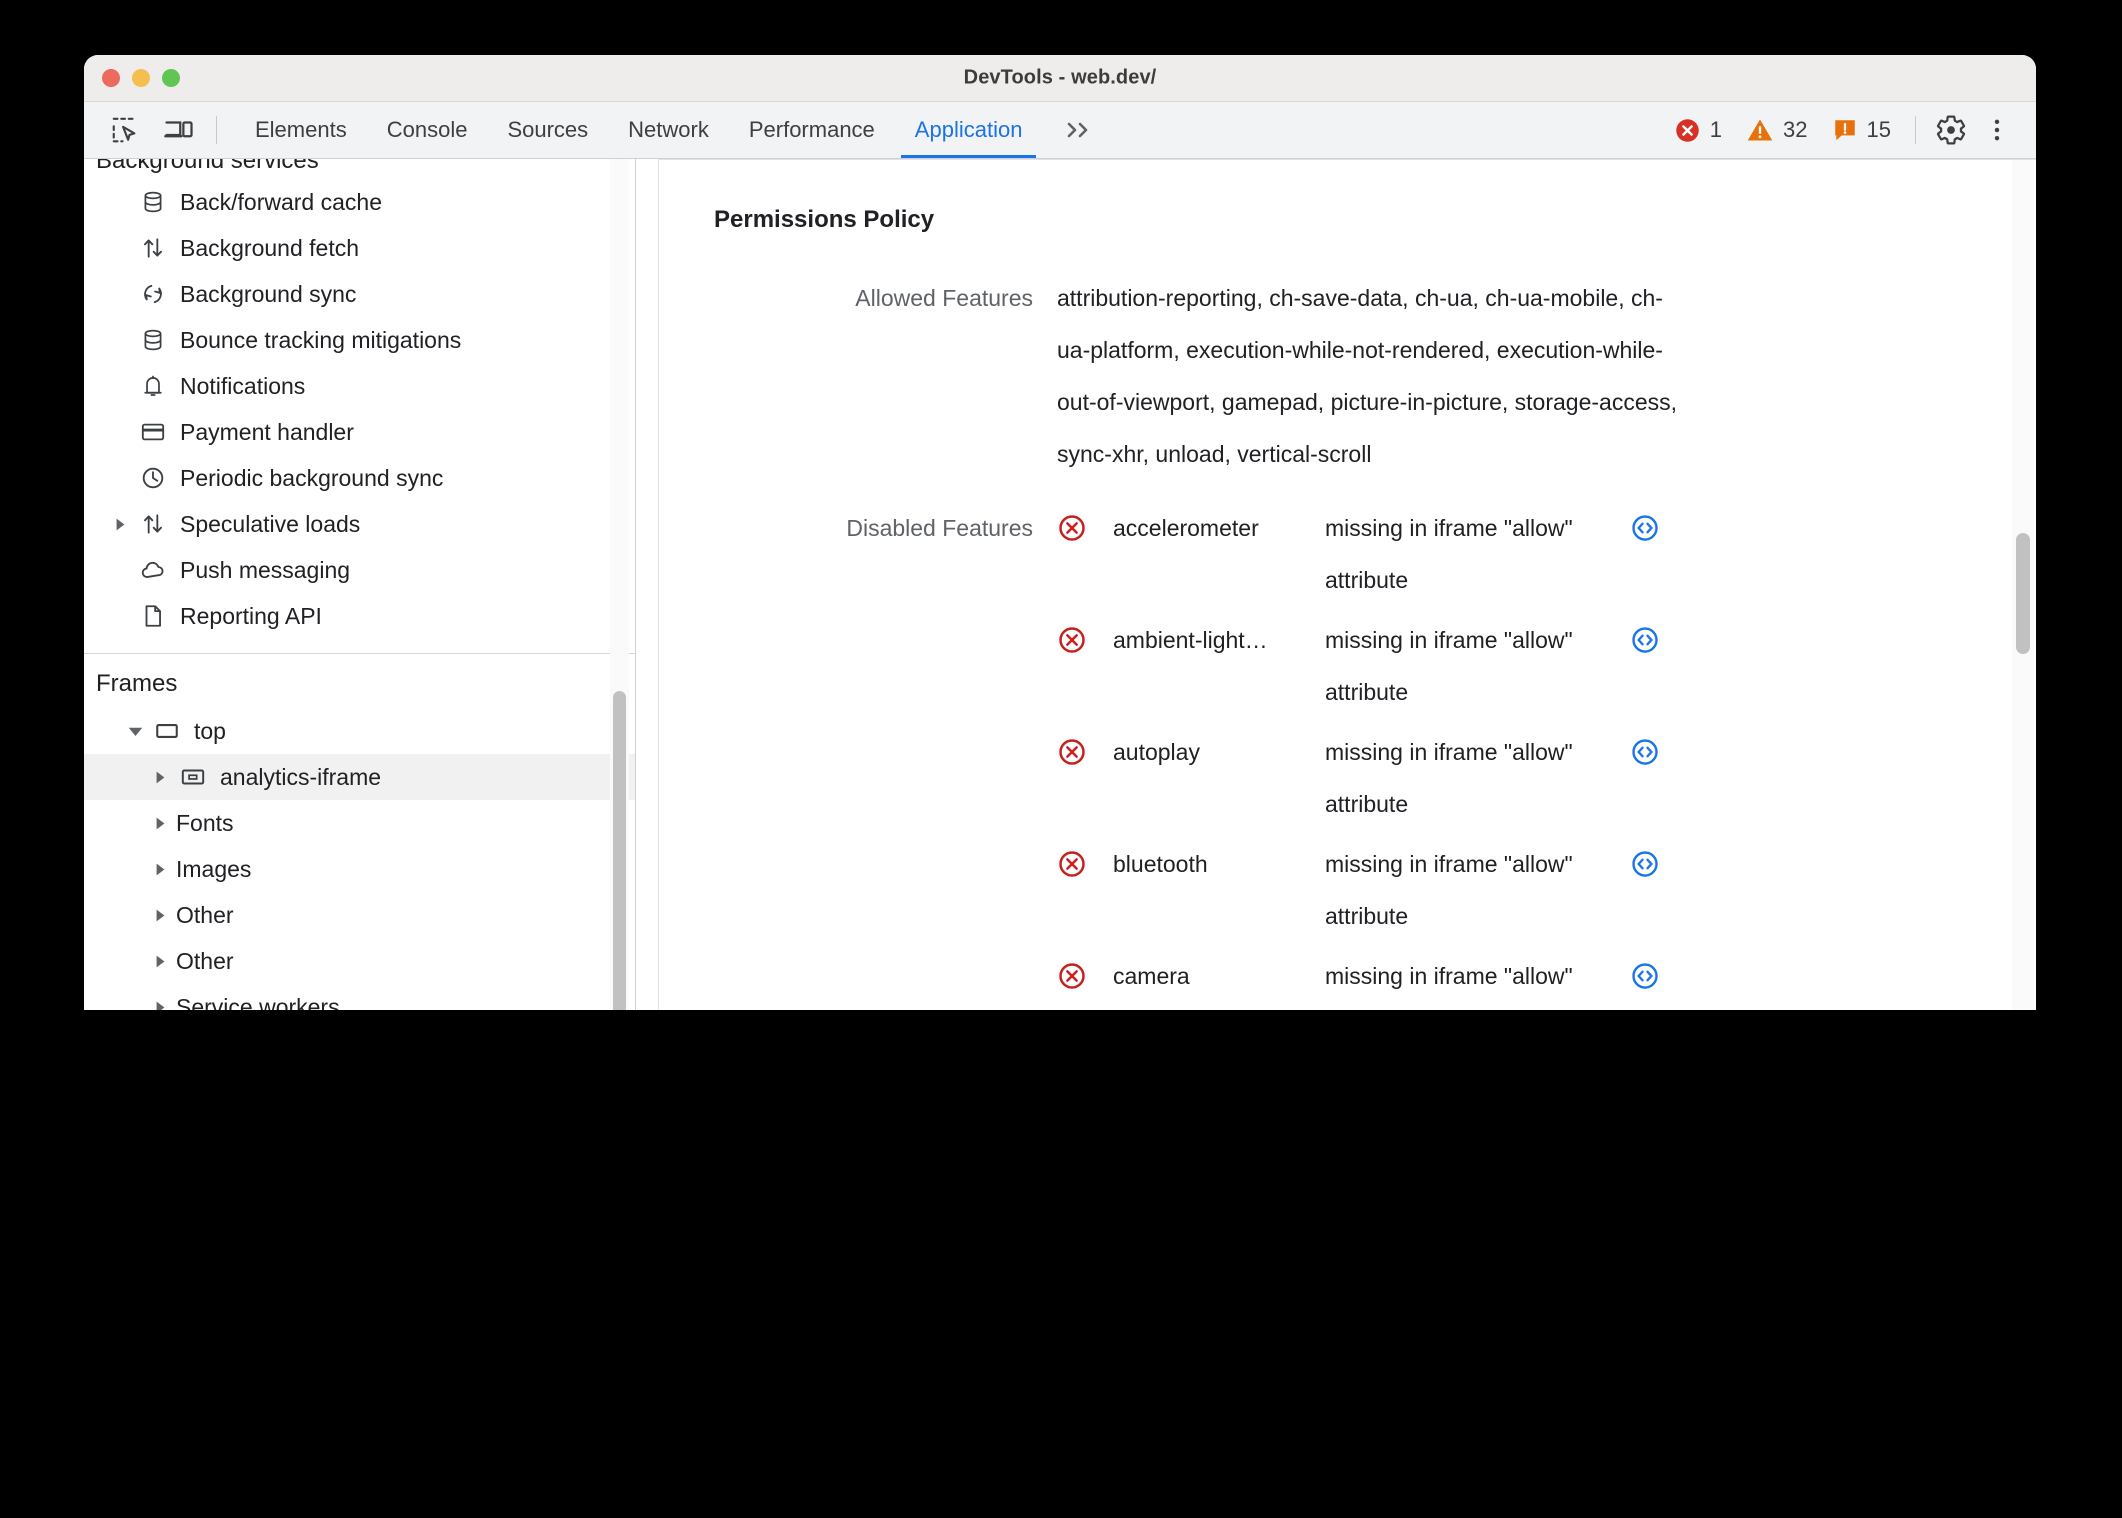 The height and width of the screenshot is (1518, 2122). I want to click on disabled-feature-name: autoplay, so click(1156, 752).